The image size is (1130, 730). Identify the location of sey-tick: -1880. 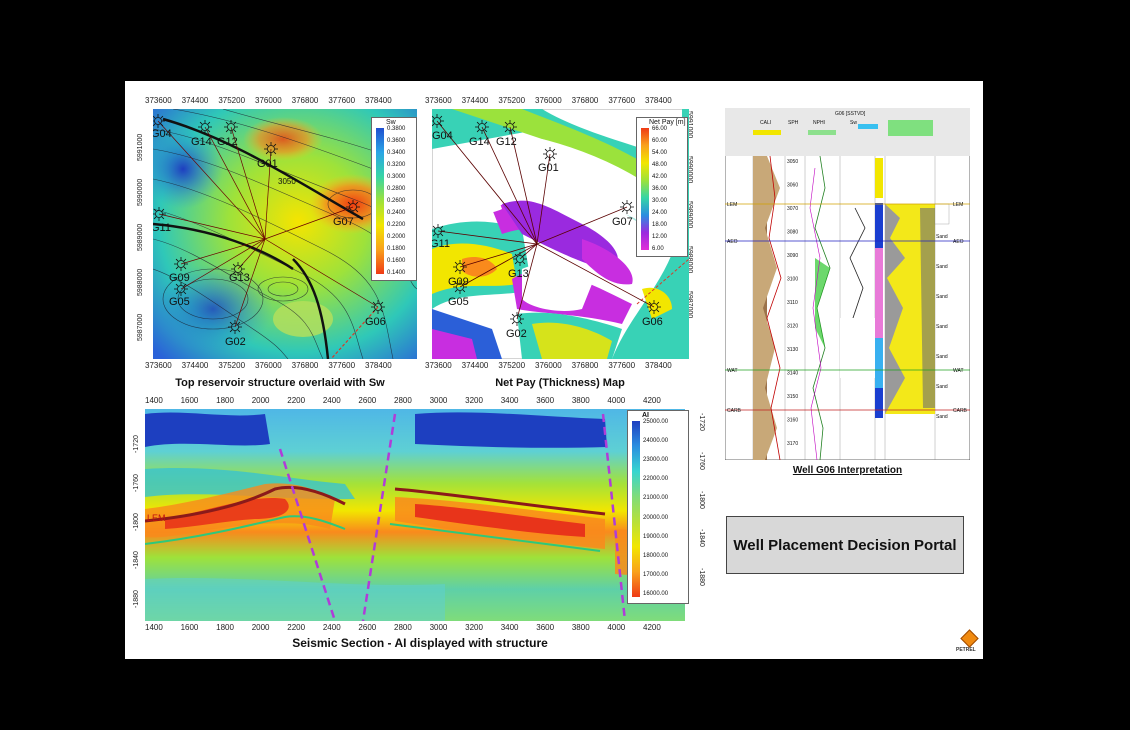
(136, 599).